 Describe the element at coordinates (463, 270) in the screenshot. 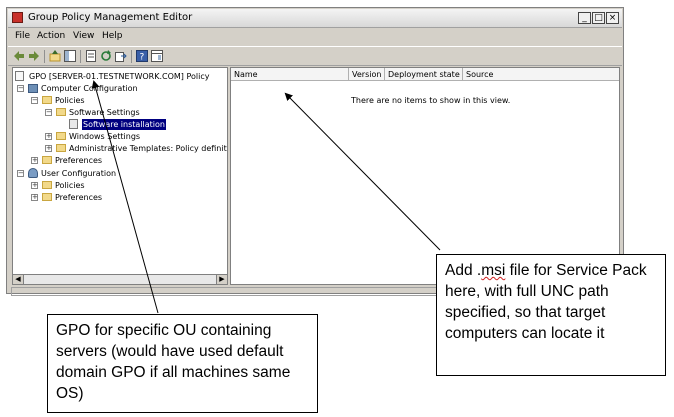

I see `callout-text: Add .` at that location.